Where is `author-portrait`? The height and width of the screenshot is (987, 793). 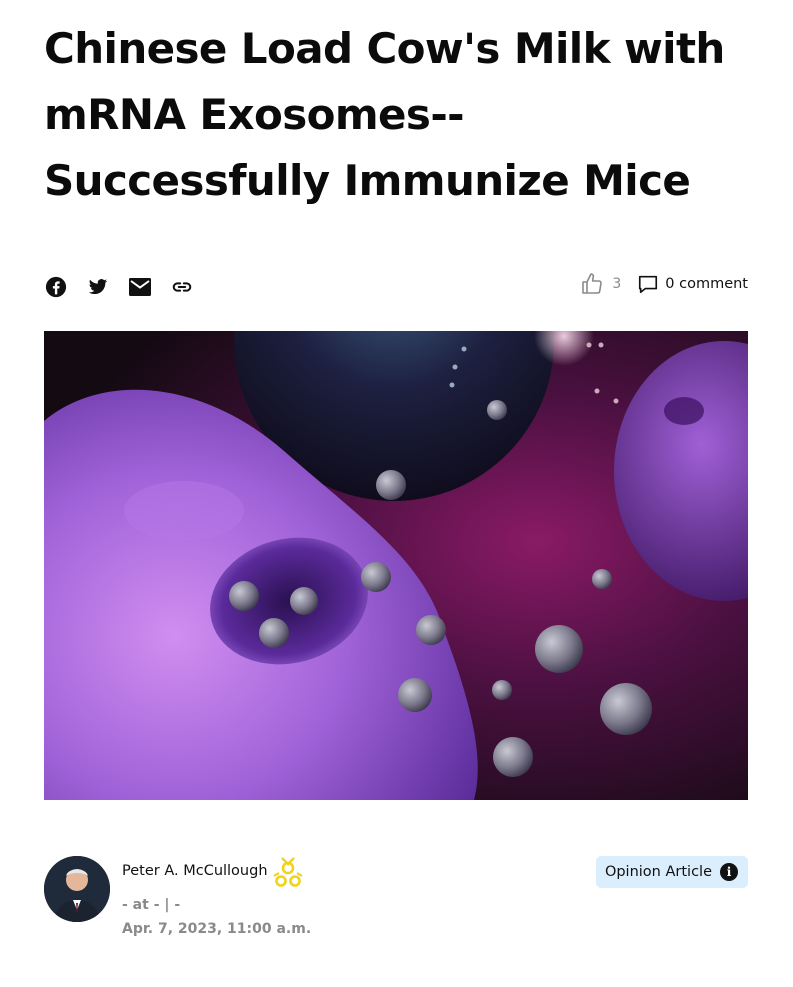 author-portrait is located at coordinates (77, 889).